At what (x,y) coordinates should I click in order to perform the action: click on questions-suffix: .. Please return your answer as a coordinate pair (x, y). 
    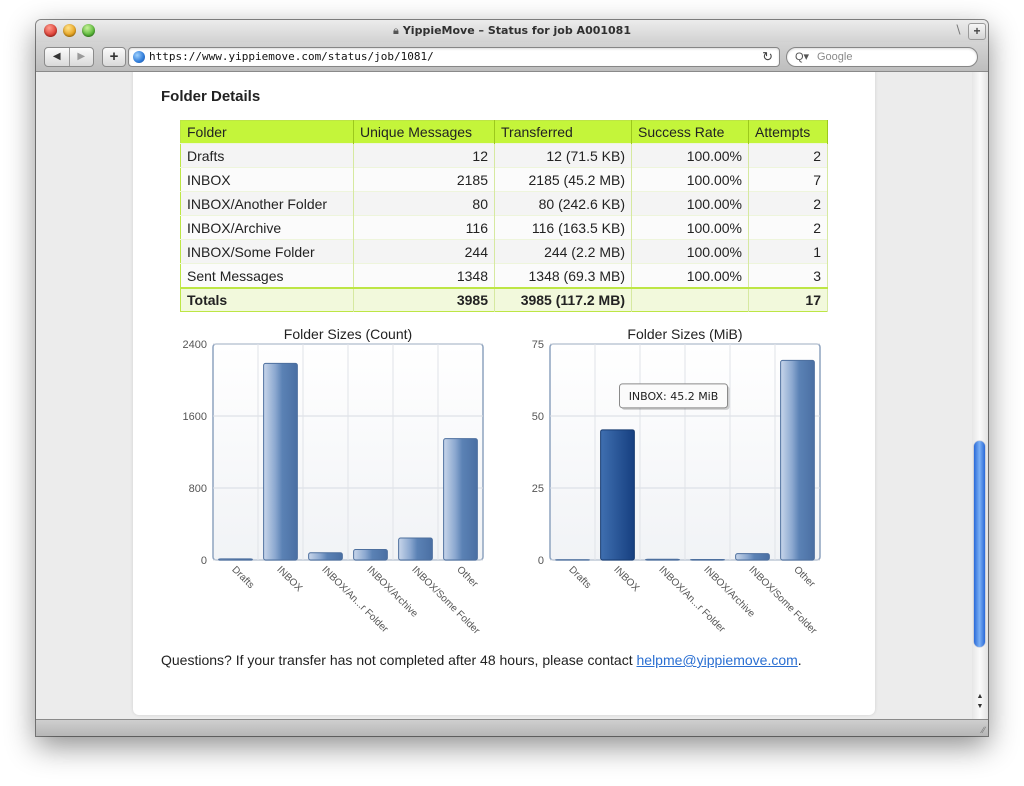
    Looking at the image, I should click on (799, 660).